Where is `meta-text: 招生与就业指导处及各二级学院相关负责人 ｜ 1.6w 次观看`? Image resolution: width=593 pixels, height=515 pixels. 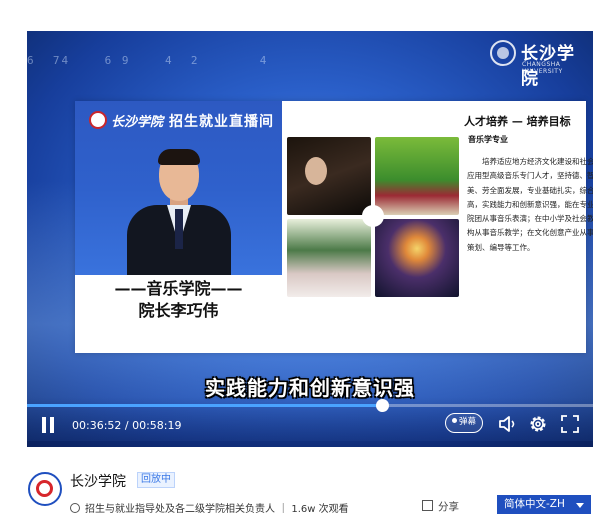
meta-text: 招生与就业指导处及各二级学院相关负责人 ｜ 1.6w 次观看 is located at coordinates (217, 509).